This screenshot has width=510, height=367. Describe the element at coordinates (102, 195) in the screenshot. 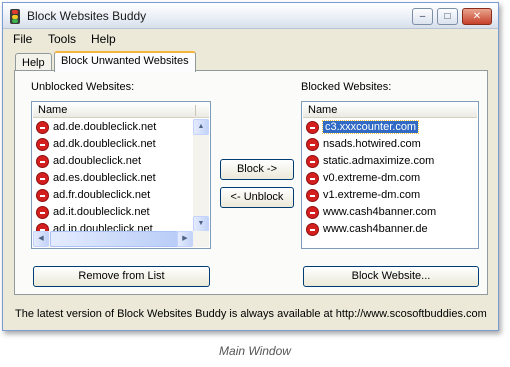

I see `list-item-label: ad.fr.doubleclick.net` at that location.